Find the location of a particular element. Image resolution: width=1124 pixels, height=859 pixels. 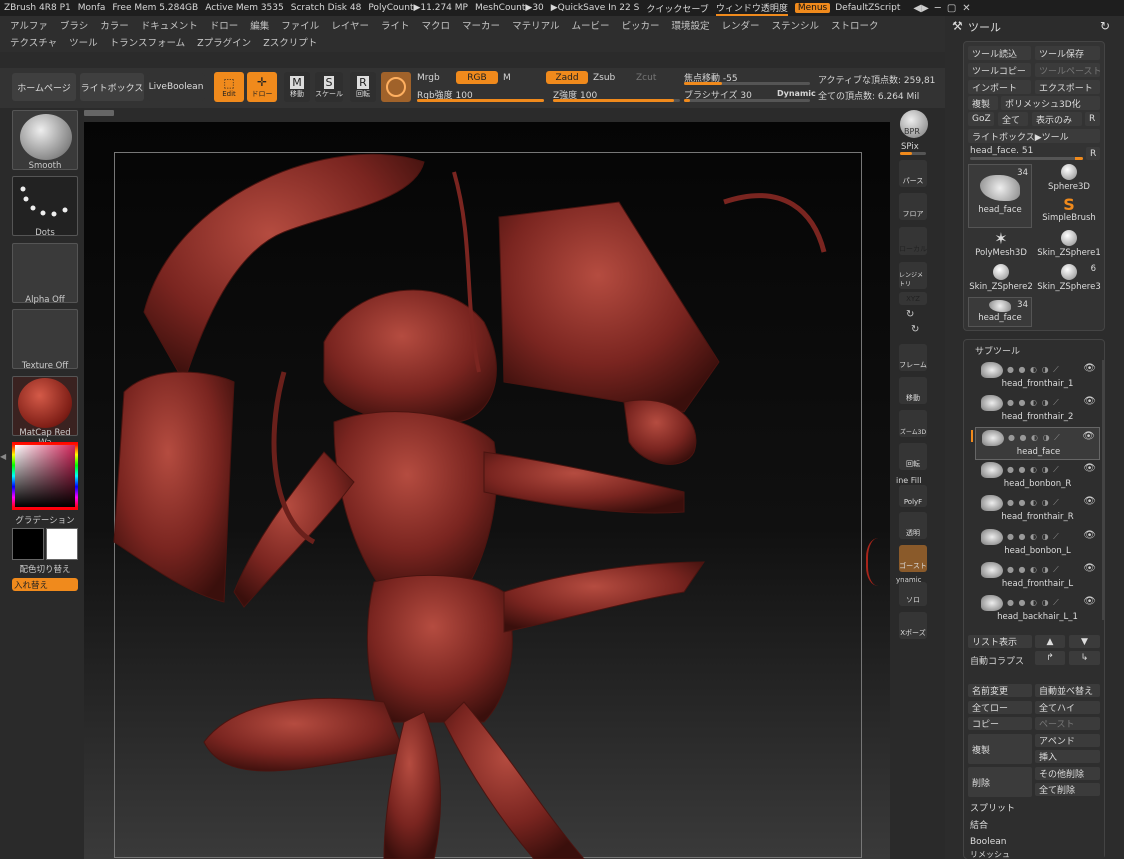

maximize-icon: ▢ is located at coordinates (951, 8).